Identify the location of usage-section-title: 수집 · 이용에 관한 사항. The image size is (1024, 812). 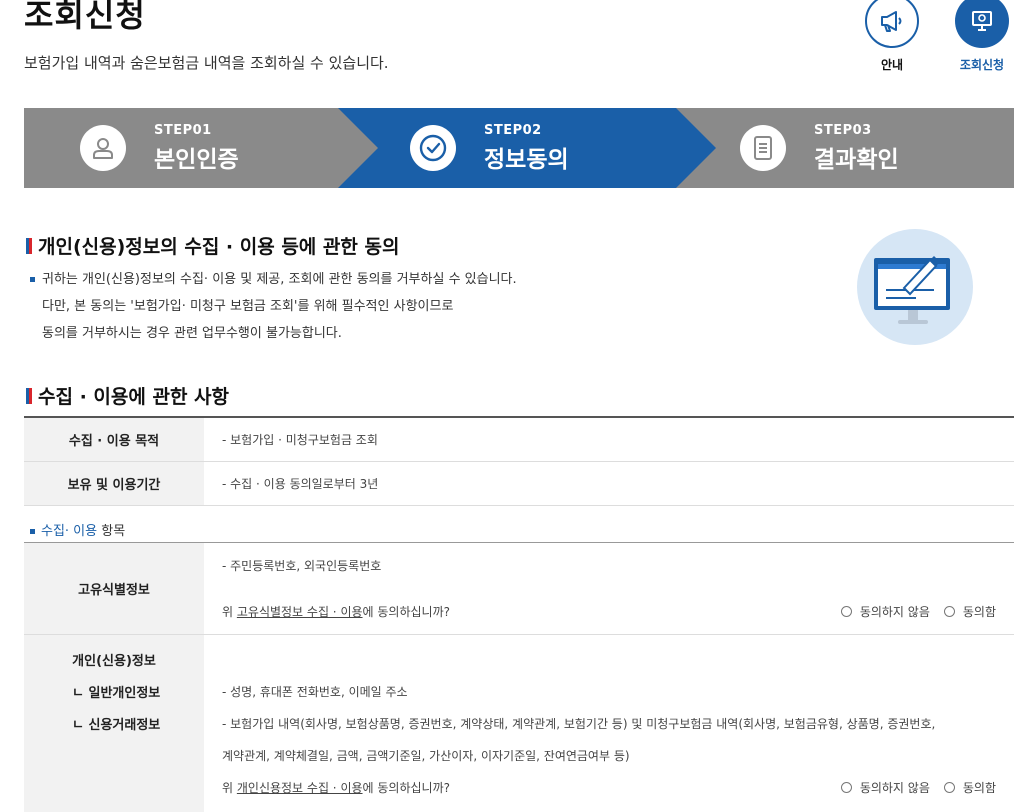
(127, 395).